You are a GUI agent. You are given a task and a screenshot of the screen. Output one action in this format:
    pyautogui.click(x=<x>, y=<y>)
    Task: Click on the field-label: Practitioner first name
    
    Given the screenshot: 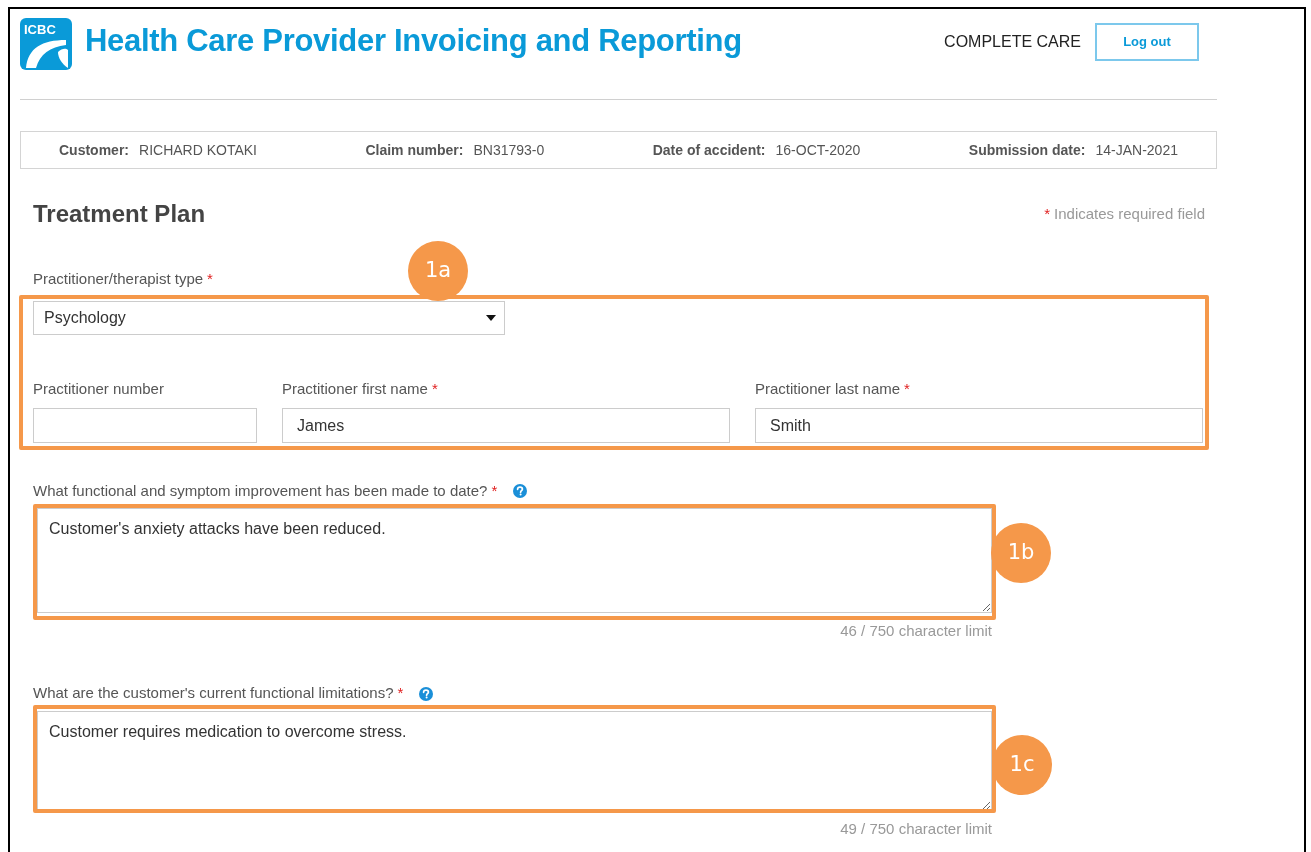 What is the action you would take?
    pyautogui.click(x=355, y=388)
    